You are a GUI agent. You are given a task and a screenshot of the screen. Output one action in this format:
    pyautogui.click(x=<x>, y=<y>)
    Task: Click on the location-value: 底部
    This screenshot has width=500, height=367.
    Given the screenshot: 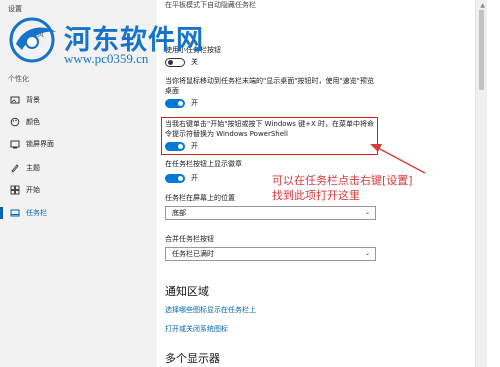 What is the action you would take?
    pyautogui.click(x=179, y=213)
    